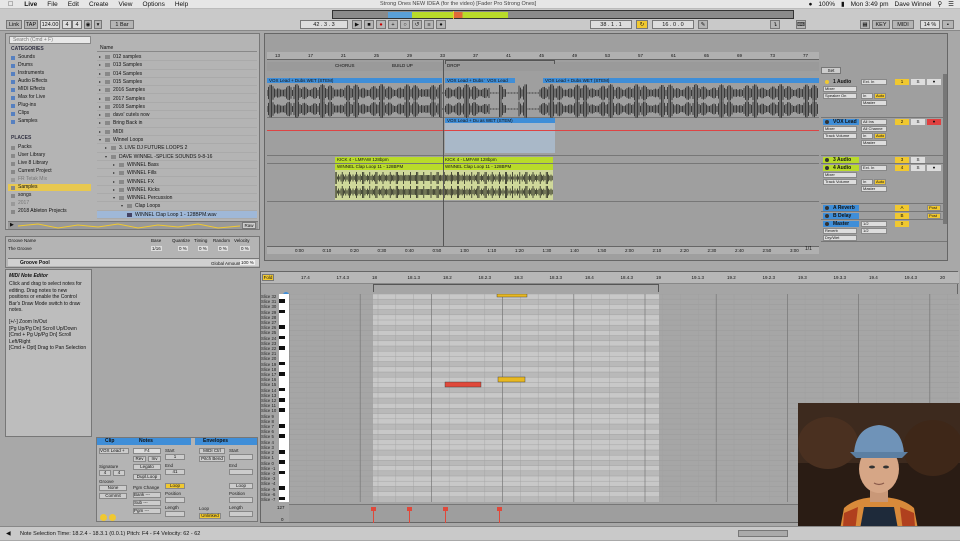  I want to click on file-row-selected: WINNEL Clap Loop 1 - 128BPM.wav, so click(177, 214).